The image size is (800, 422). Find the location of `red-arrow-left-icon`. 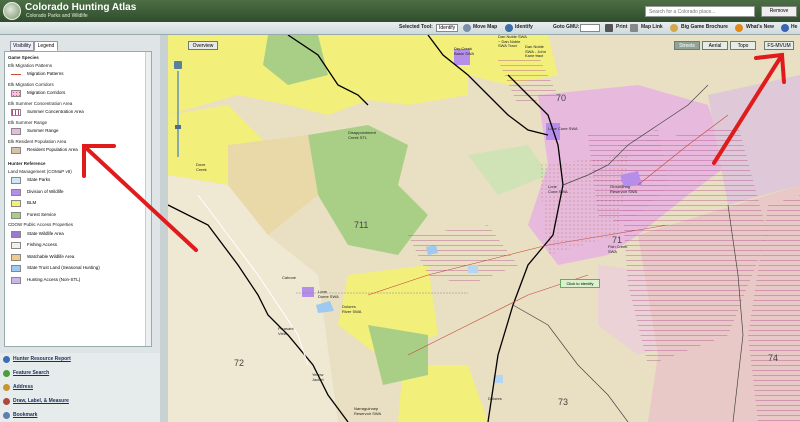

red-arrow-left-icon is located at coordinates (140, 198).